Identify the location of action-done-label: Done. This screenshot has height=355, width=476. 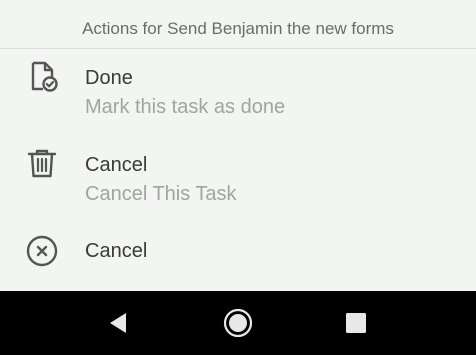
(109, 78).